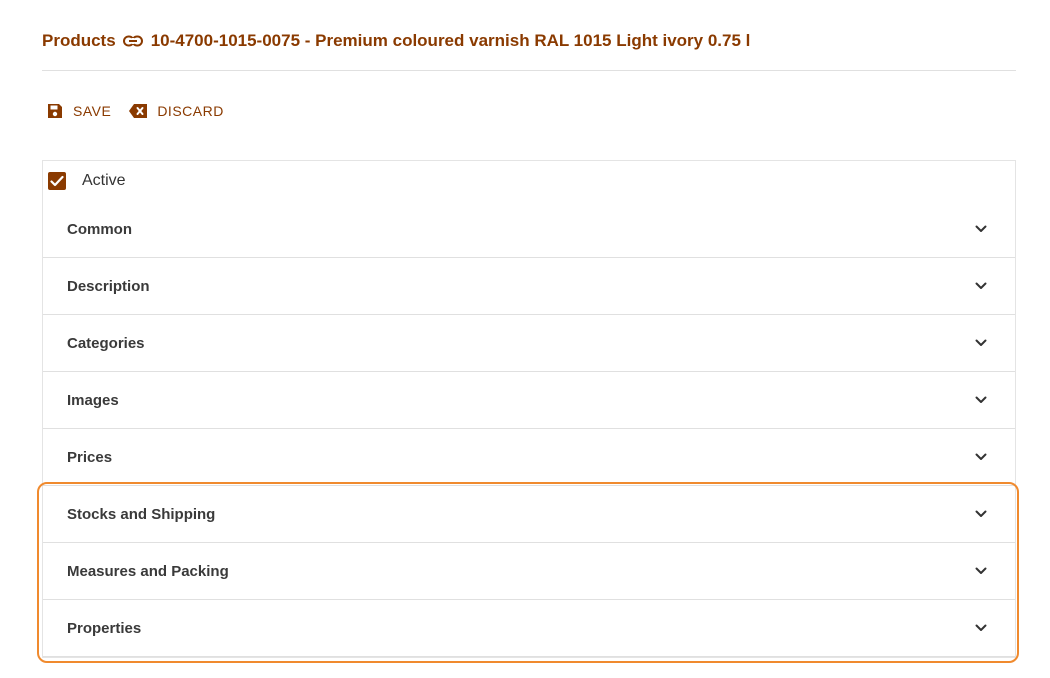  Describe the element at coordinates (79, 41) in the screenshot. I see `breadcrumb-products: Products` at that location.